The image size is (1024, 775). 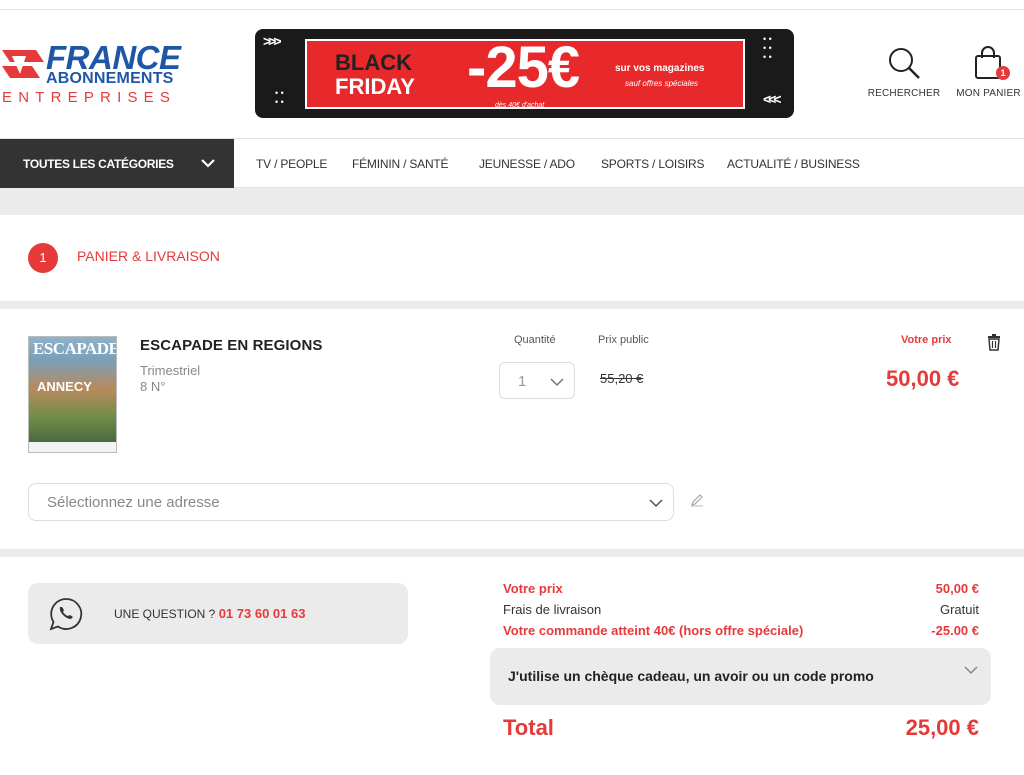 I want to click on pencil-icon, so click(x=697, y=500).